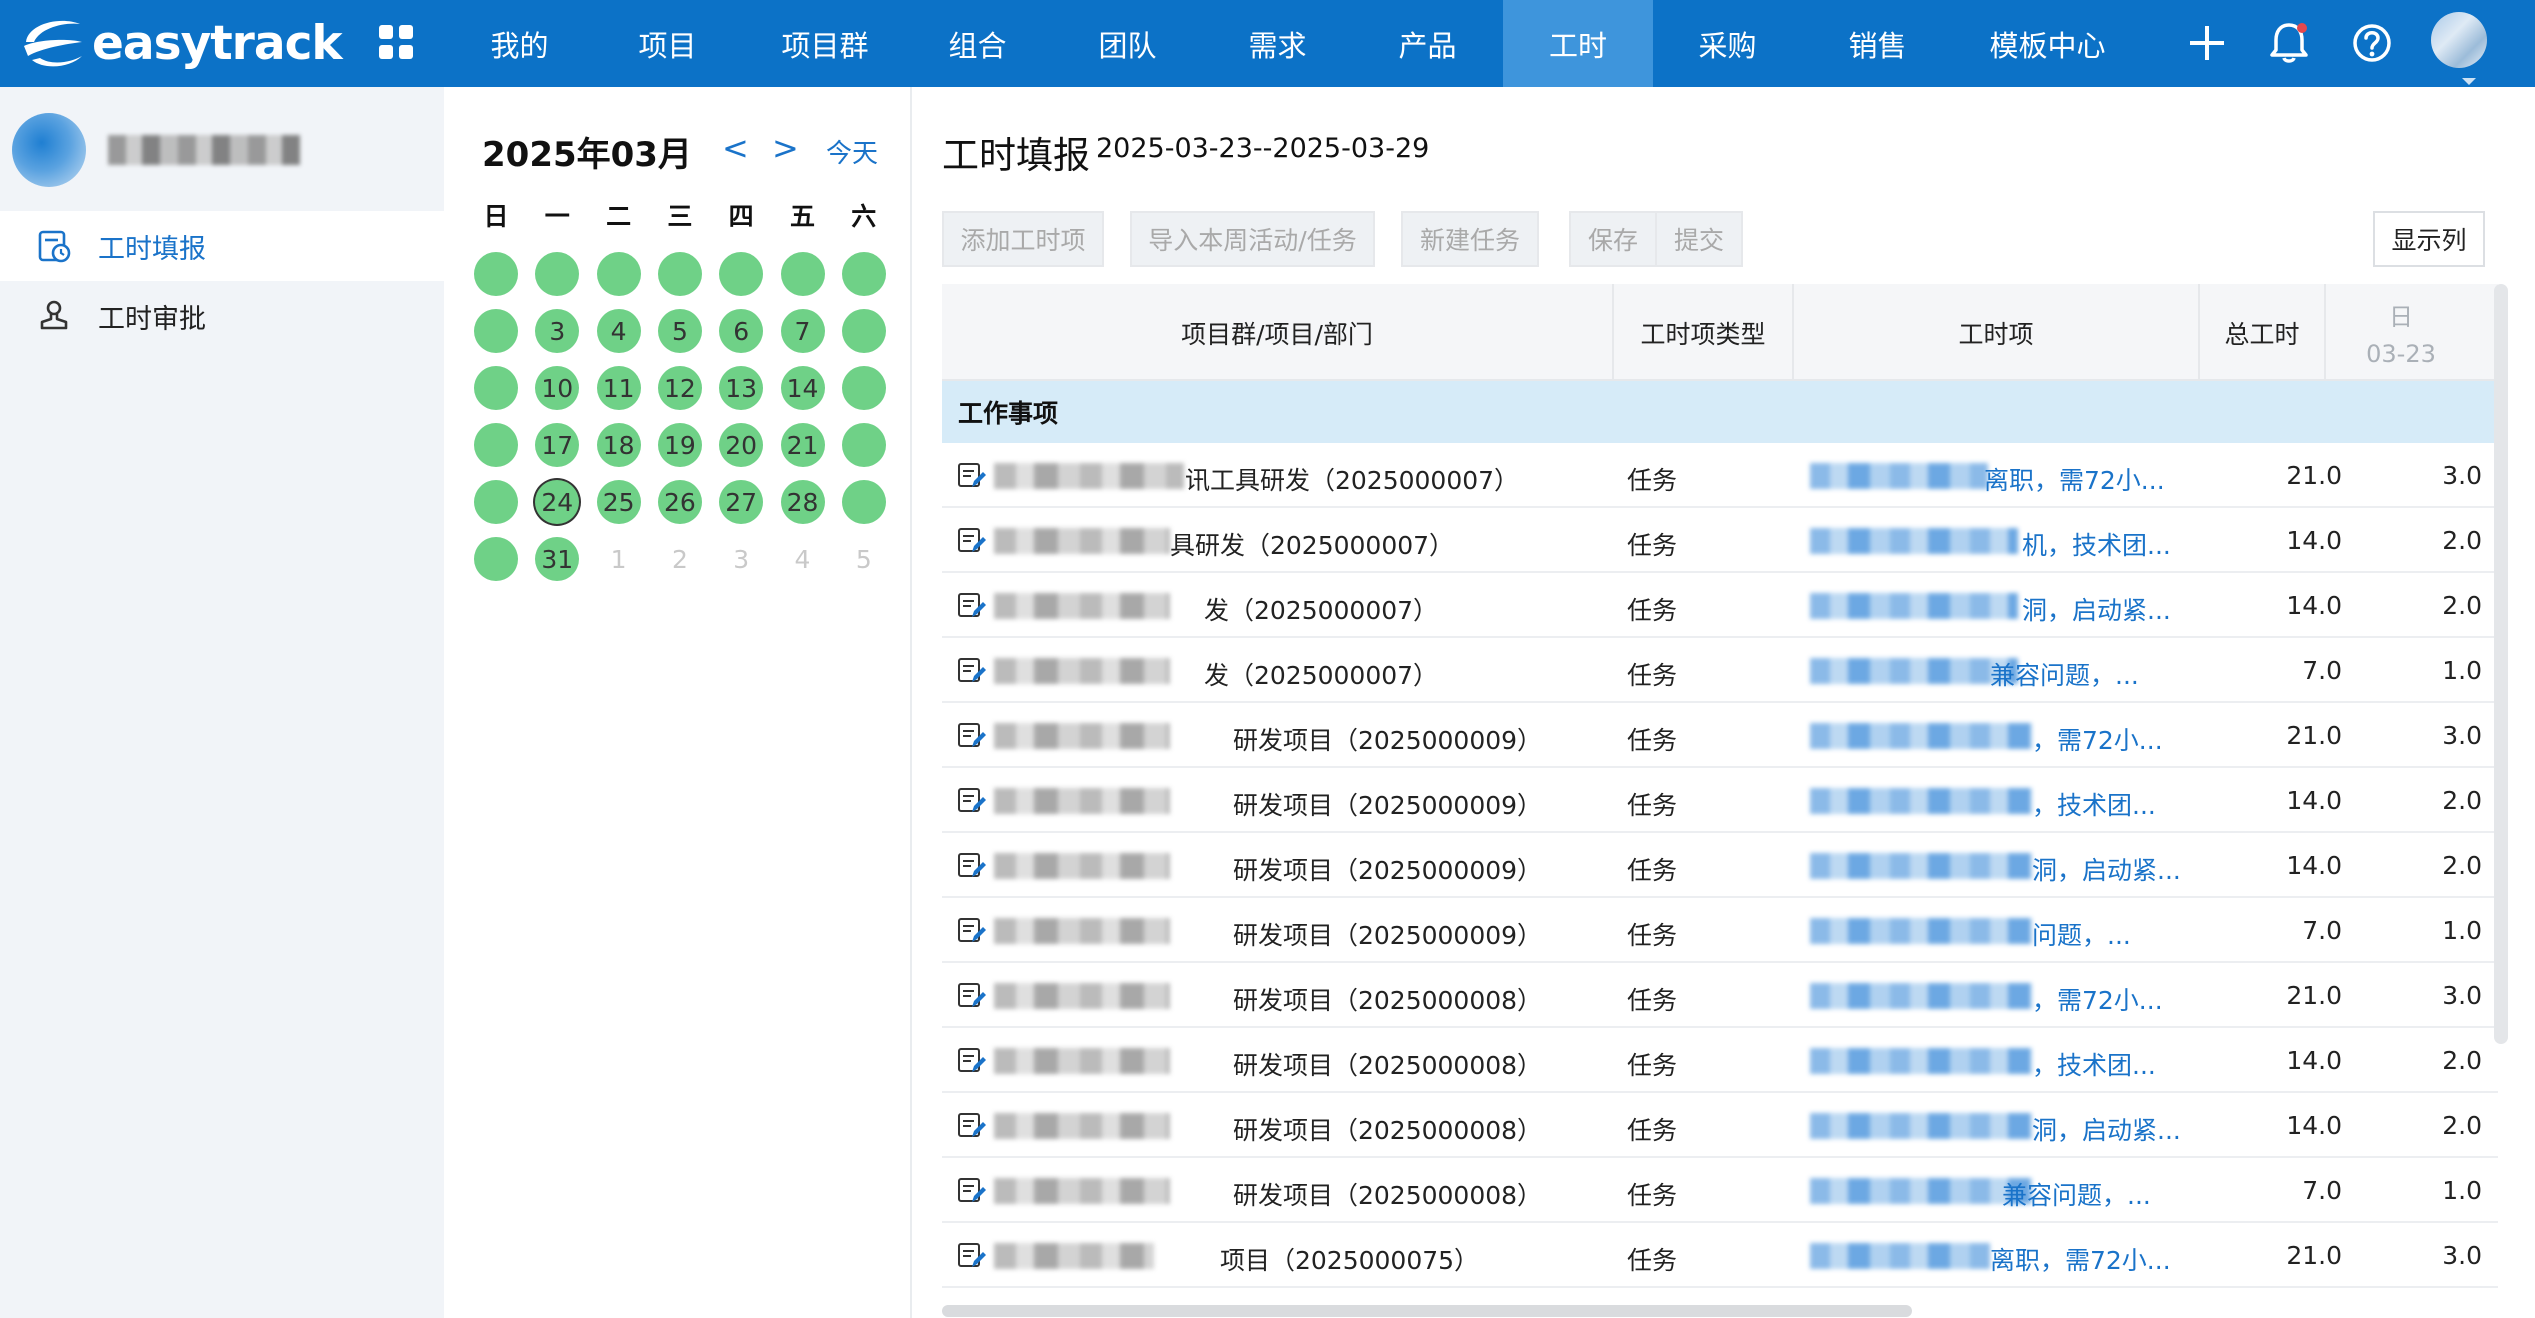  I want to click on calendar-day: 12, so click(679, 388).